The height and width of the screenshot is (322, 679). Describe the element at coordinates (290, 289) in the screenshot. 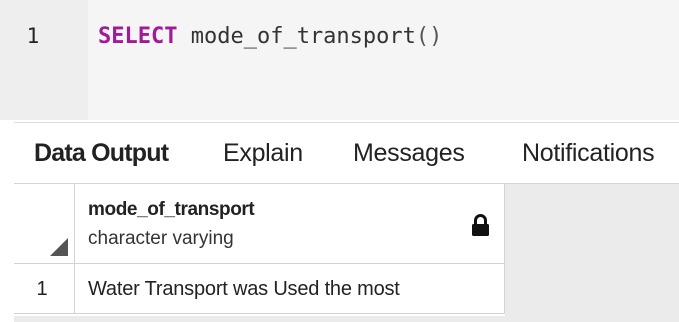

I see `table-cell: Water Transport was Used the most` at that location.